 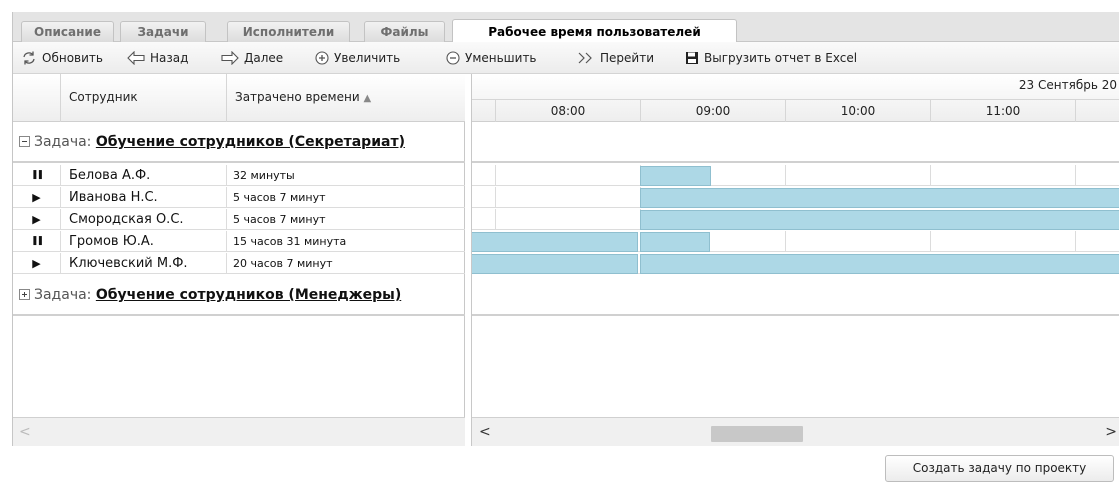 What do you see at coordinates (627, 58) in the screenshot?
I see `goto-label: Перейти` at bounding box center [627, 58].